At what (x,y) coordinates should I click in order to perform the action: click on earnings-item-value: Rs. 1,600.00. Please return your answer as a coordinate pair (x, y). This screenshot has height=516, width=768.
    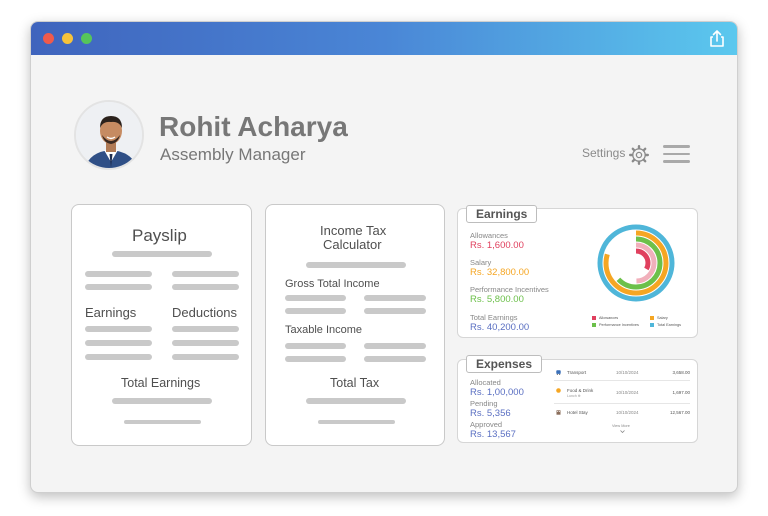
    Looking at the image, I should click on (497, 245).